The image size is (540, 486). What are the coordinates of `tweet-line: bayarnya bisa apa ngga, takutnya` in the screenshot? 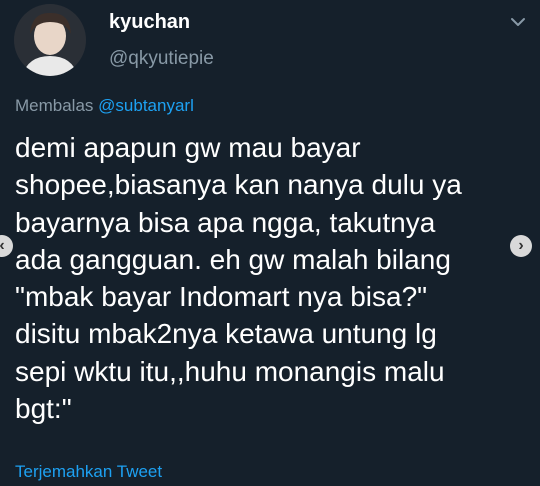 It's located at (225, 222).